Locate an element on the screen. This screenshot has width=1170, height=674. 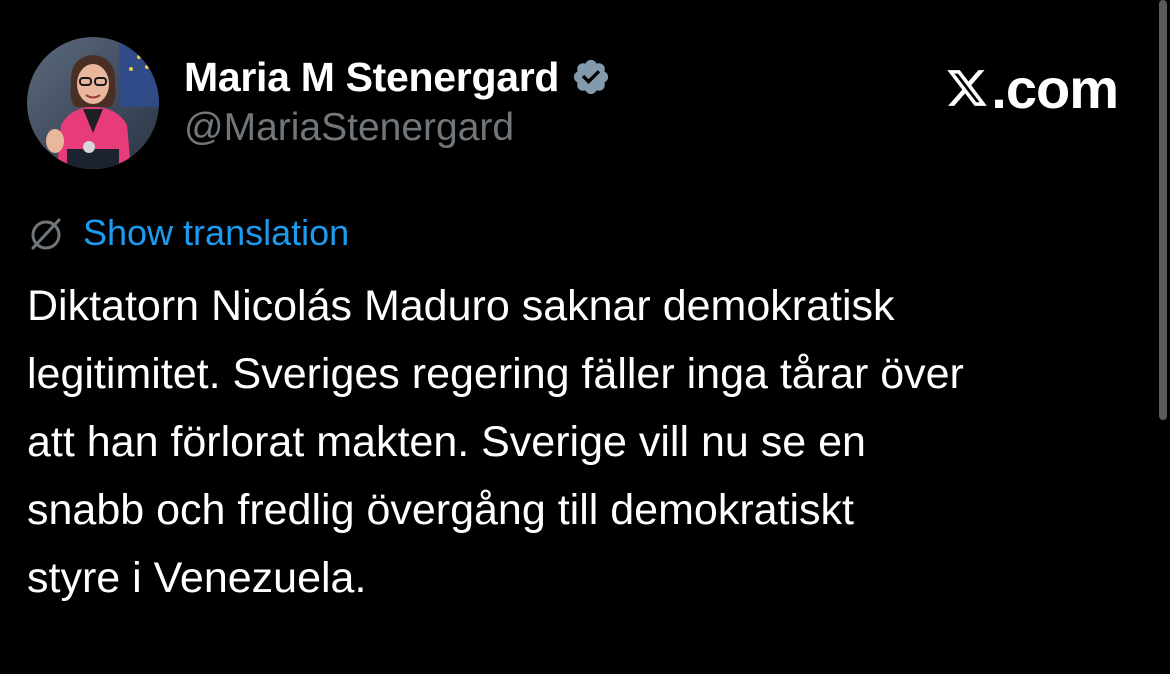
author-display-name: Maria M Stenergard is located at coordinates (371, 77).